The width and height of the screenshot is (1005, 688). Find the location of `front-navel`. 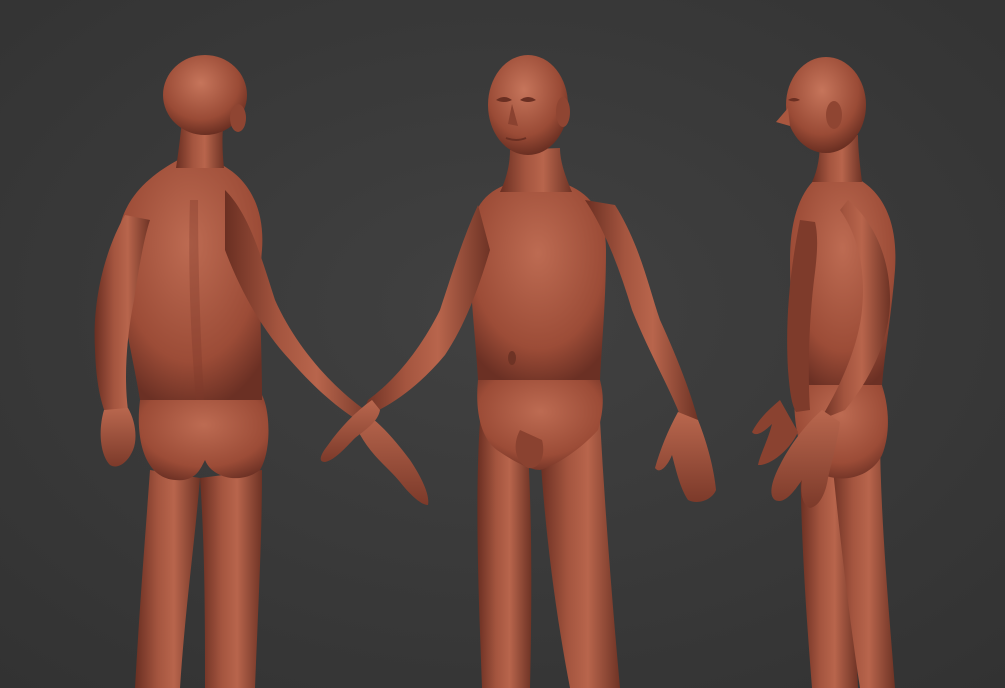

front-navel is located at coordinates (512, 358).